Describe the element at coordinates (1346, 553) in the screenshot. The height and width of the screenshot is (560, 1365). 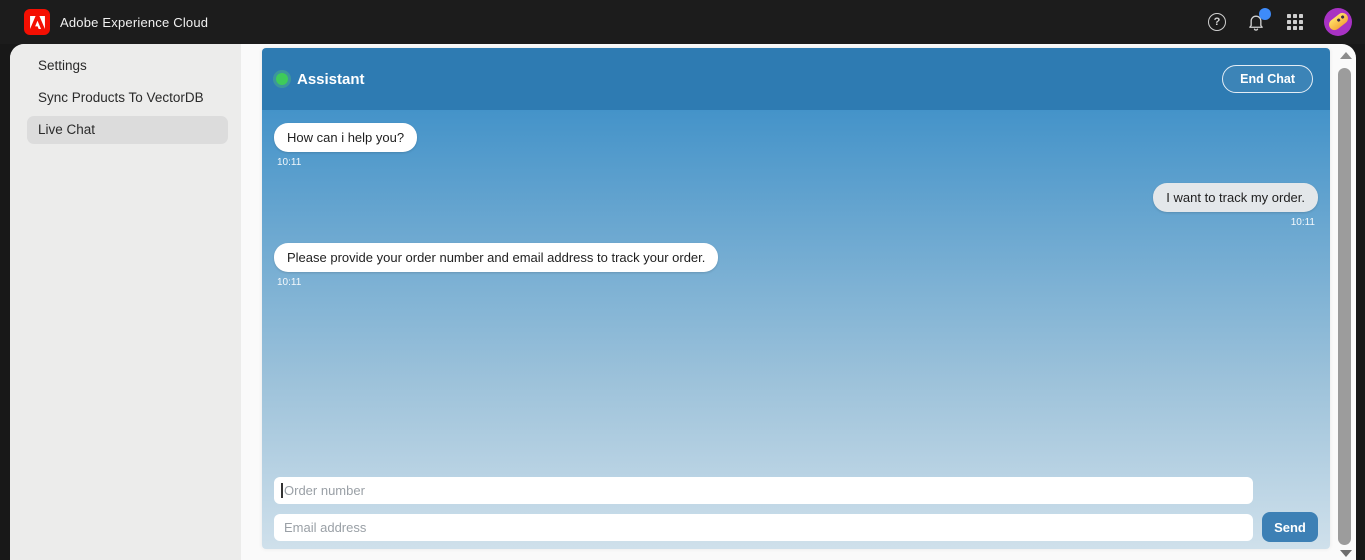
I see `scrollbar-down-arrow-icon` at that location.